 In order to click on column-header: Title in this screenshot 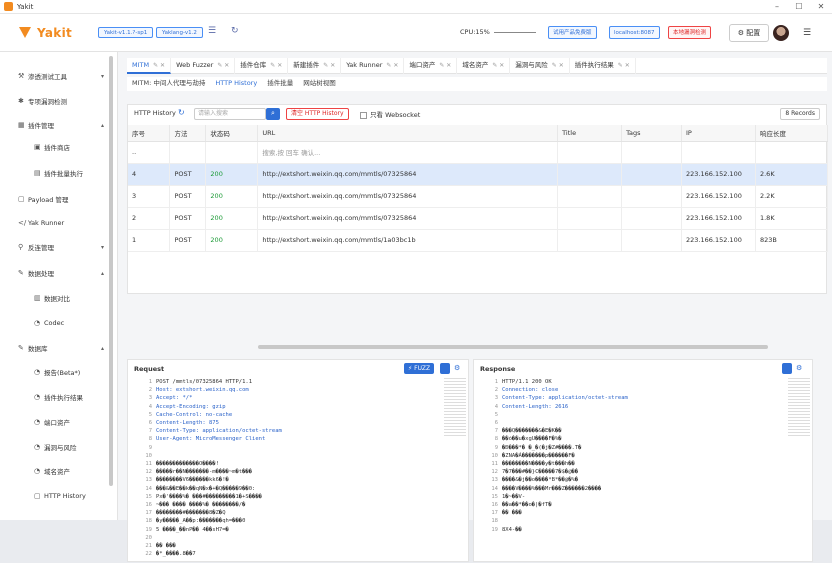, I will do `click(590, 133)`.